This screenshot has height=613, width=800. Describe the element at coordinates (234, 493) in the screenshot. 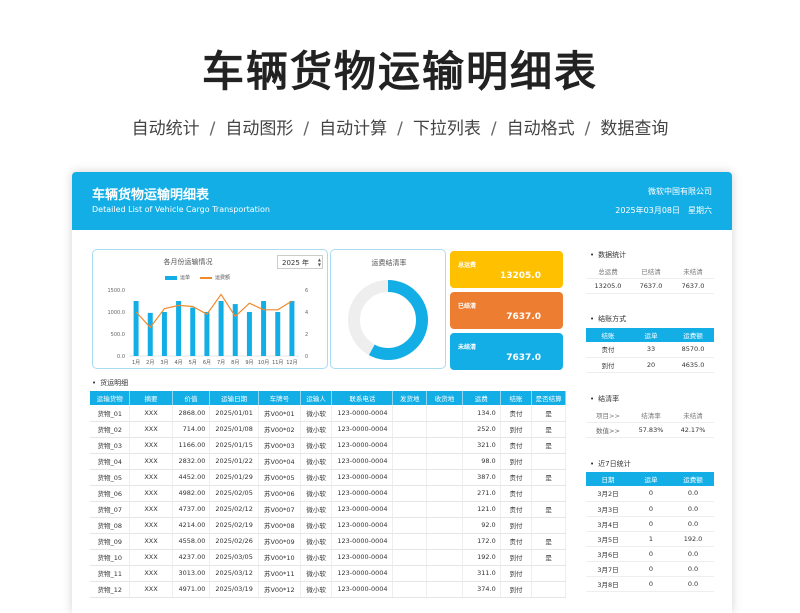

I see `table-cell: 2025/02/05` at that location.